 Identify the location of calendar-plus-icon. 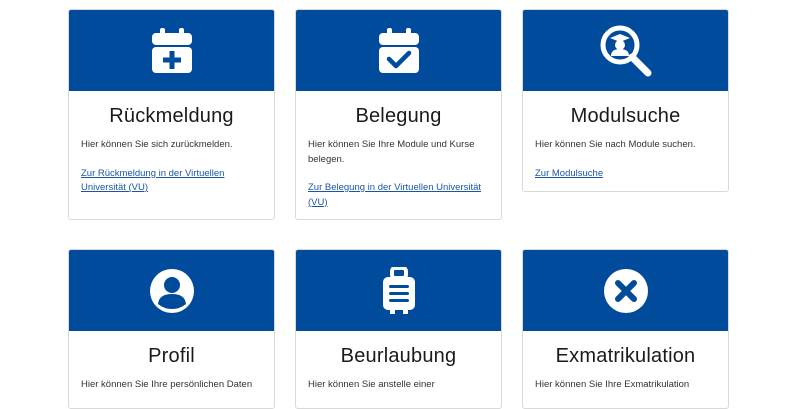
(172, 50).